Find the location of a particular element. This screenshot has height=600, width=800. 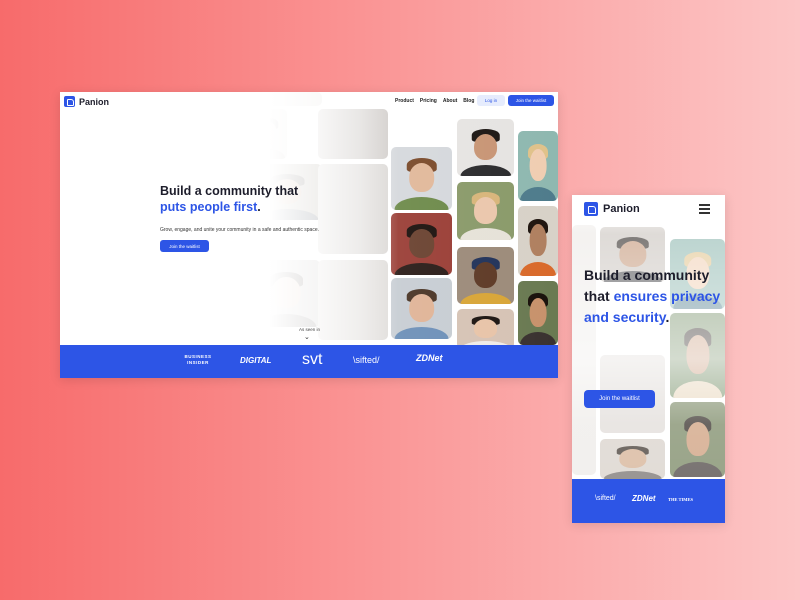

join-waitlist-button: Join the waitlist is located at coordinates (184, 246).